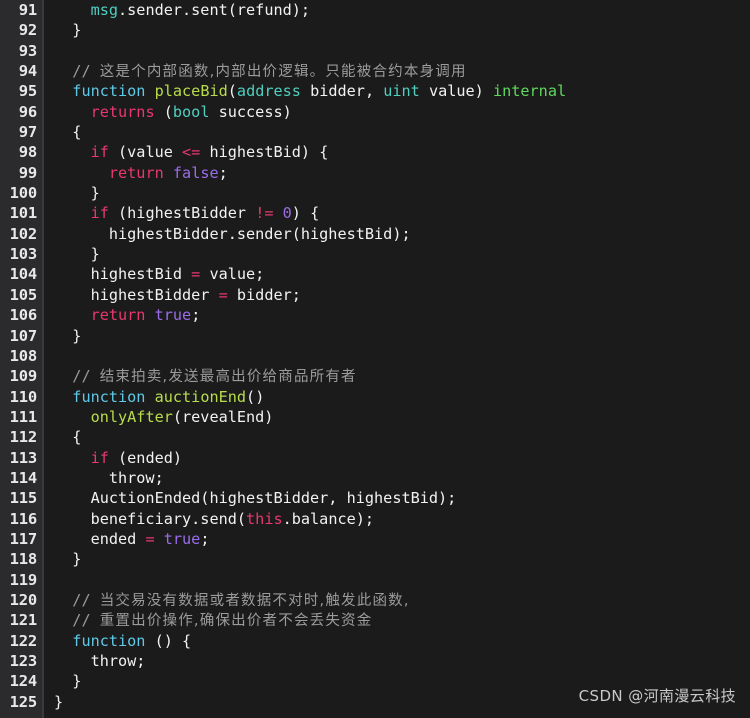 The height and width of the screenshot is (718, 750). Describe the element at coordinates (228, 377) in the screenshot. I see `token-comment: 结束拍卖,发送最高出价给商品所有者` at that location.